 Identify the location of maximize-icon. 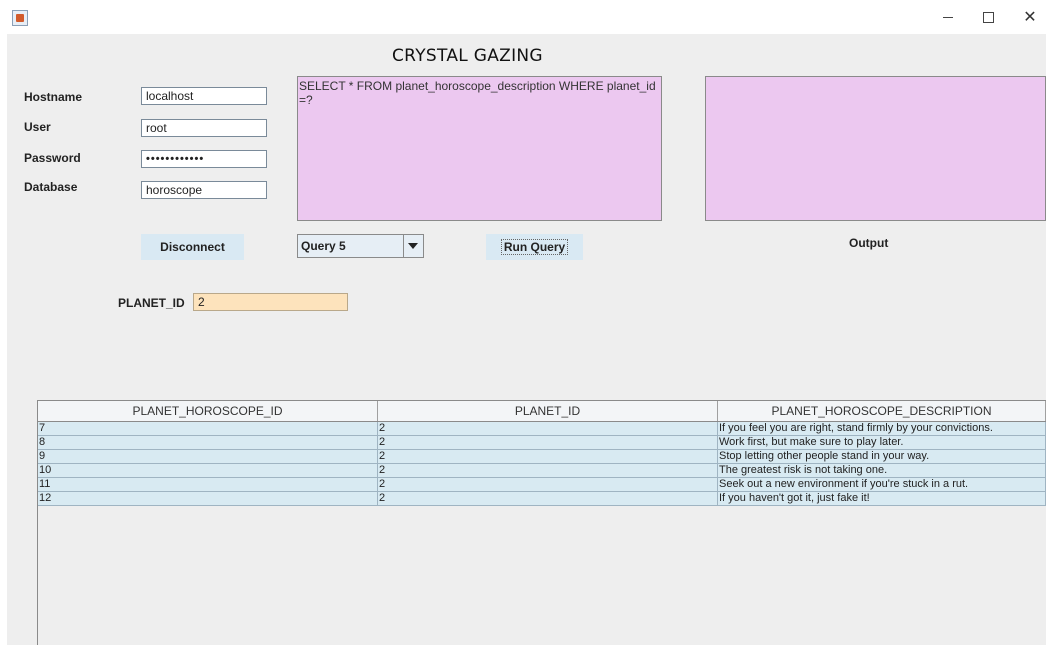
(988, 17).